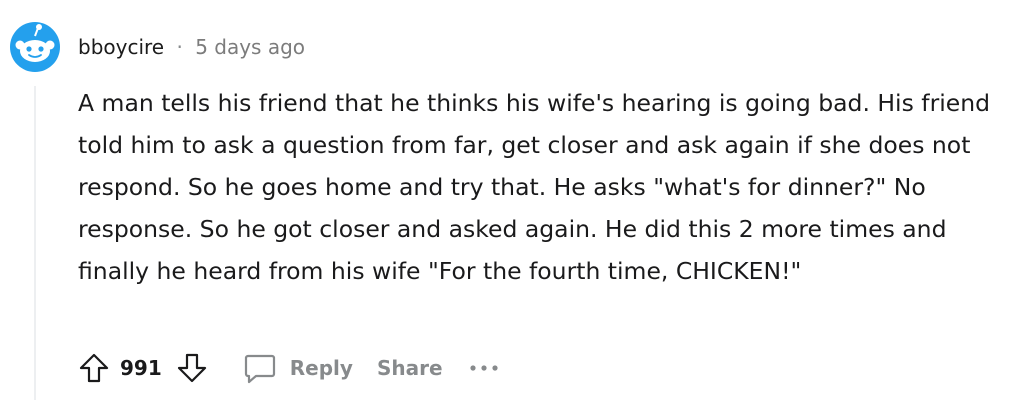  I want to click on downvote-arrow-icon, so click(192, 368).